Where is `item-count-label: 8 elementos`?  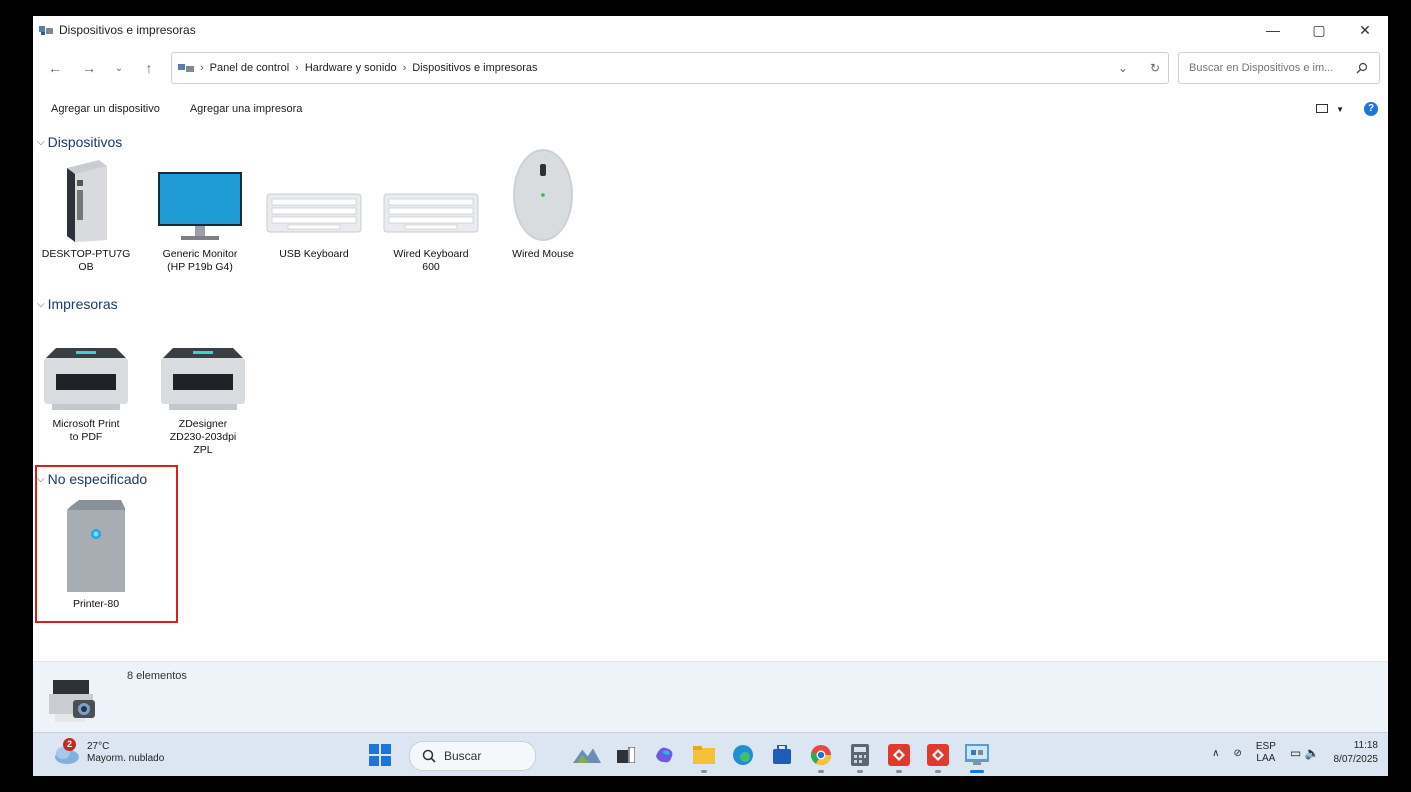 item-count-label: 8 elementos is located at coordinates (157, 676).